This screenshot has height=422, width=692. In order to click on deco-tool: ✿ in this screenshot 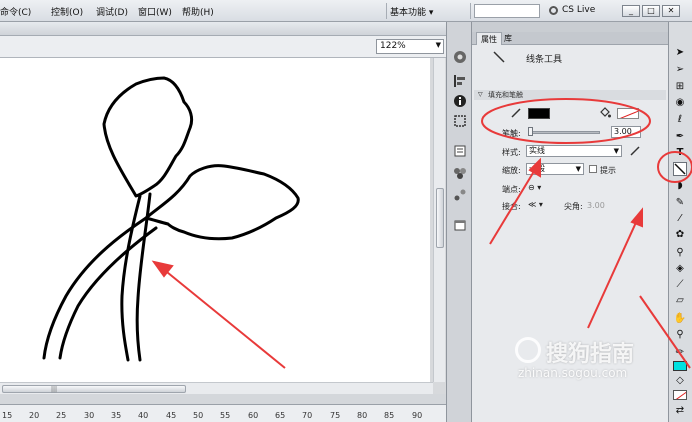, I will do `click(680, 235)`.